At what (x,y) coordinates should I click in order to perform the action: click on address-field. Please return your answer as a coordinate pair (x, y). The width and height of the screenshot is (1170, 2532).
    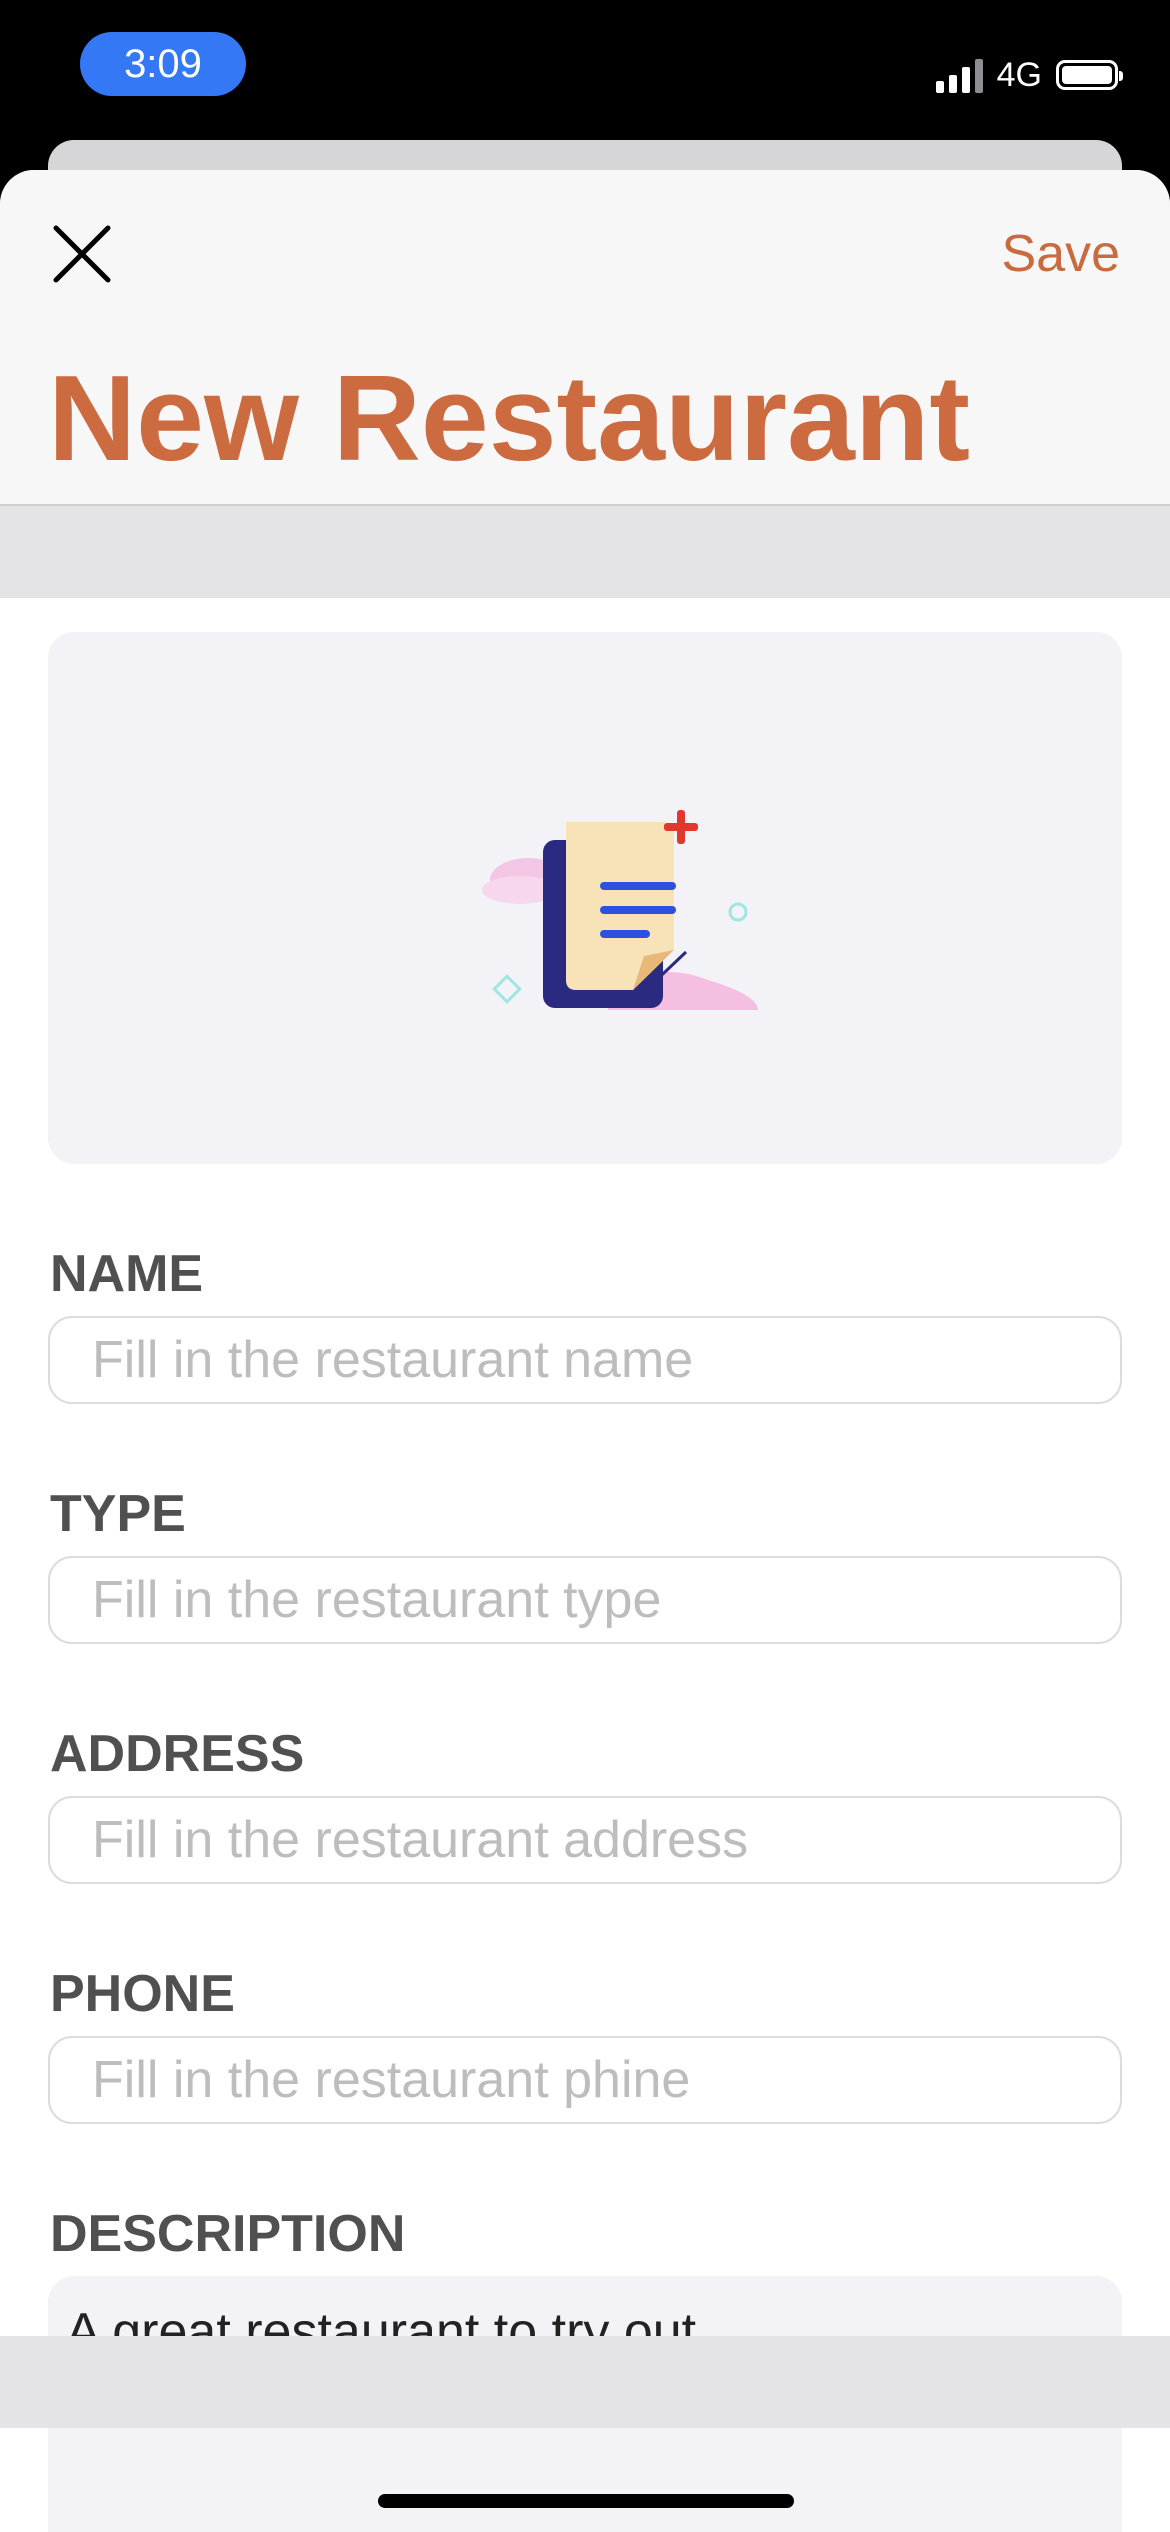
    Looking at the image, I should click on (585, 1840).